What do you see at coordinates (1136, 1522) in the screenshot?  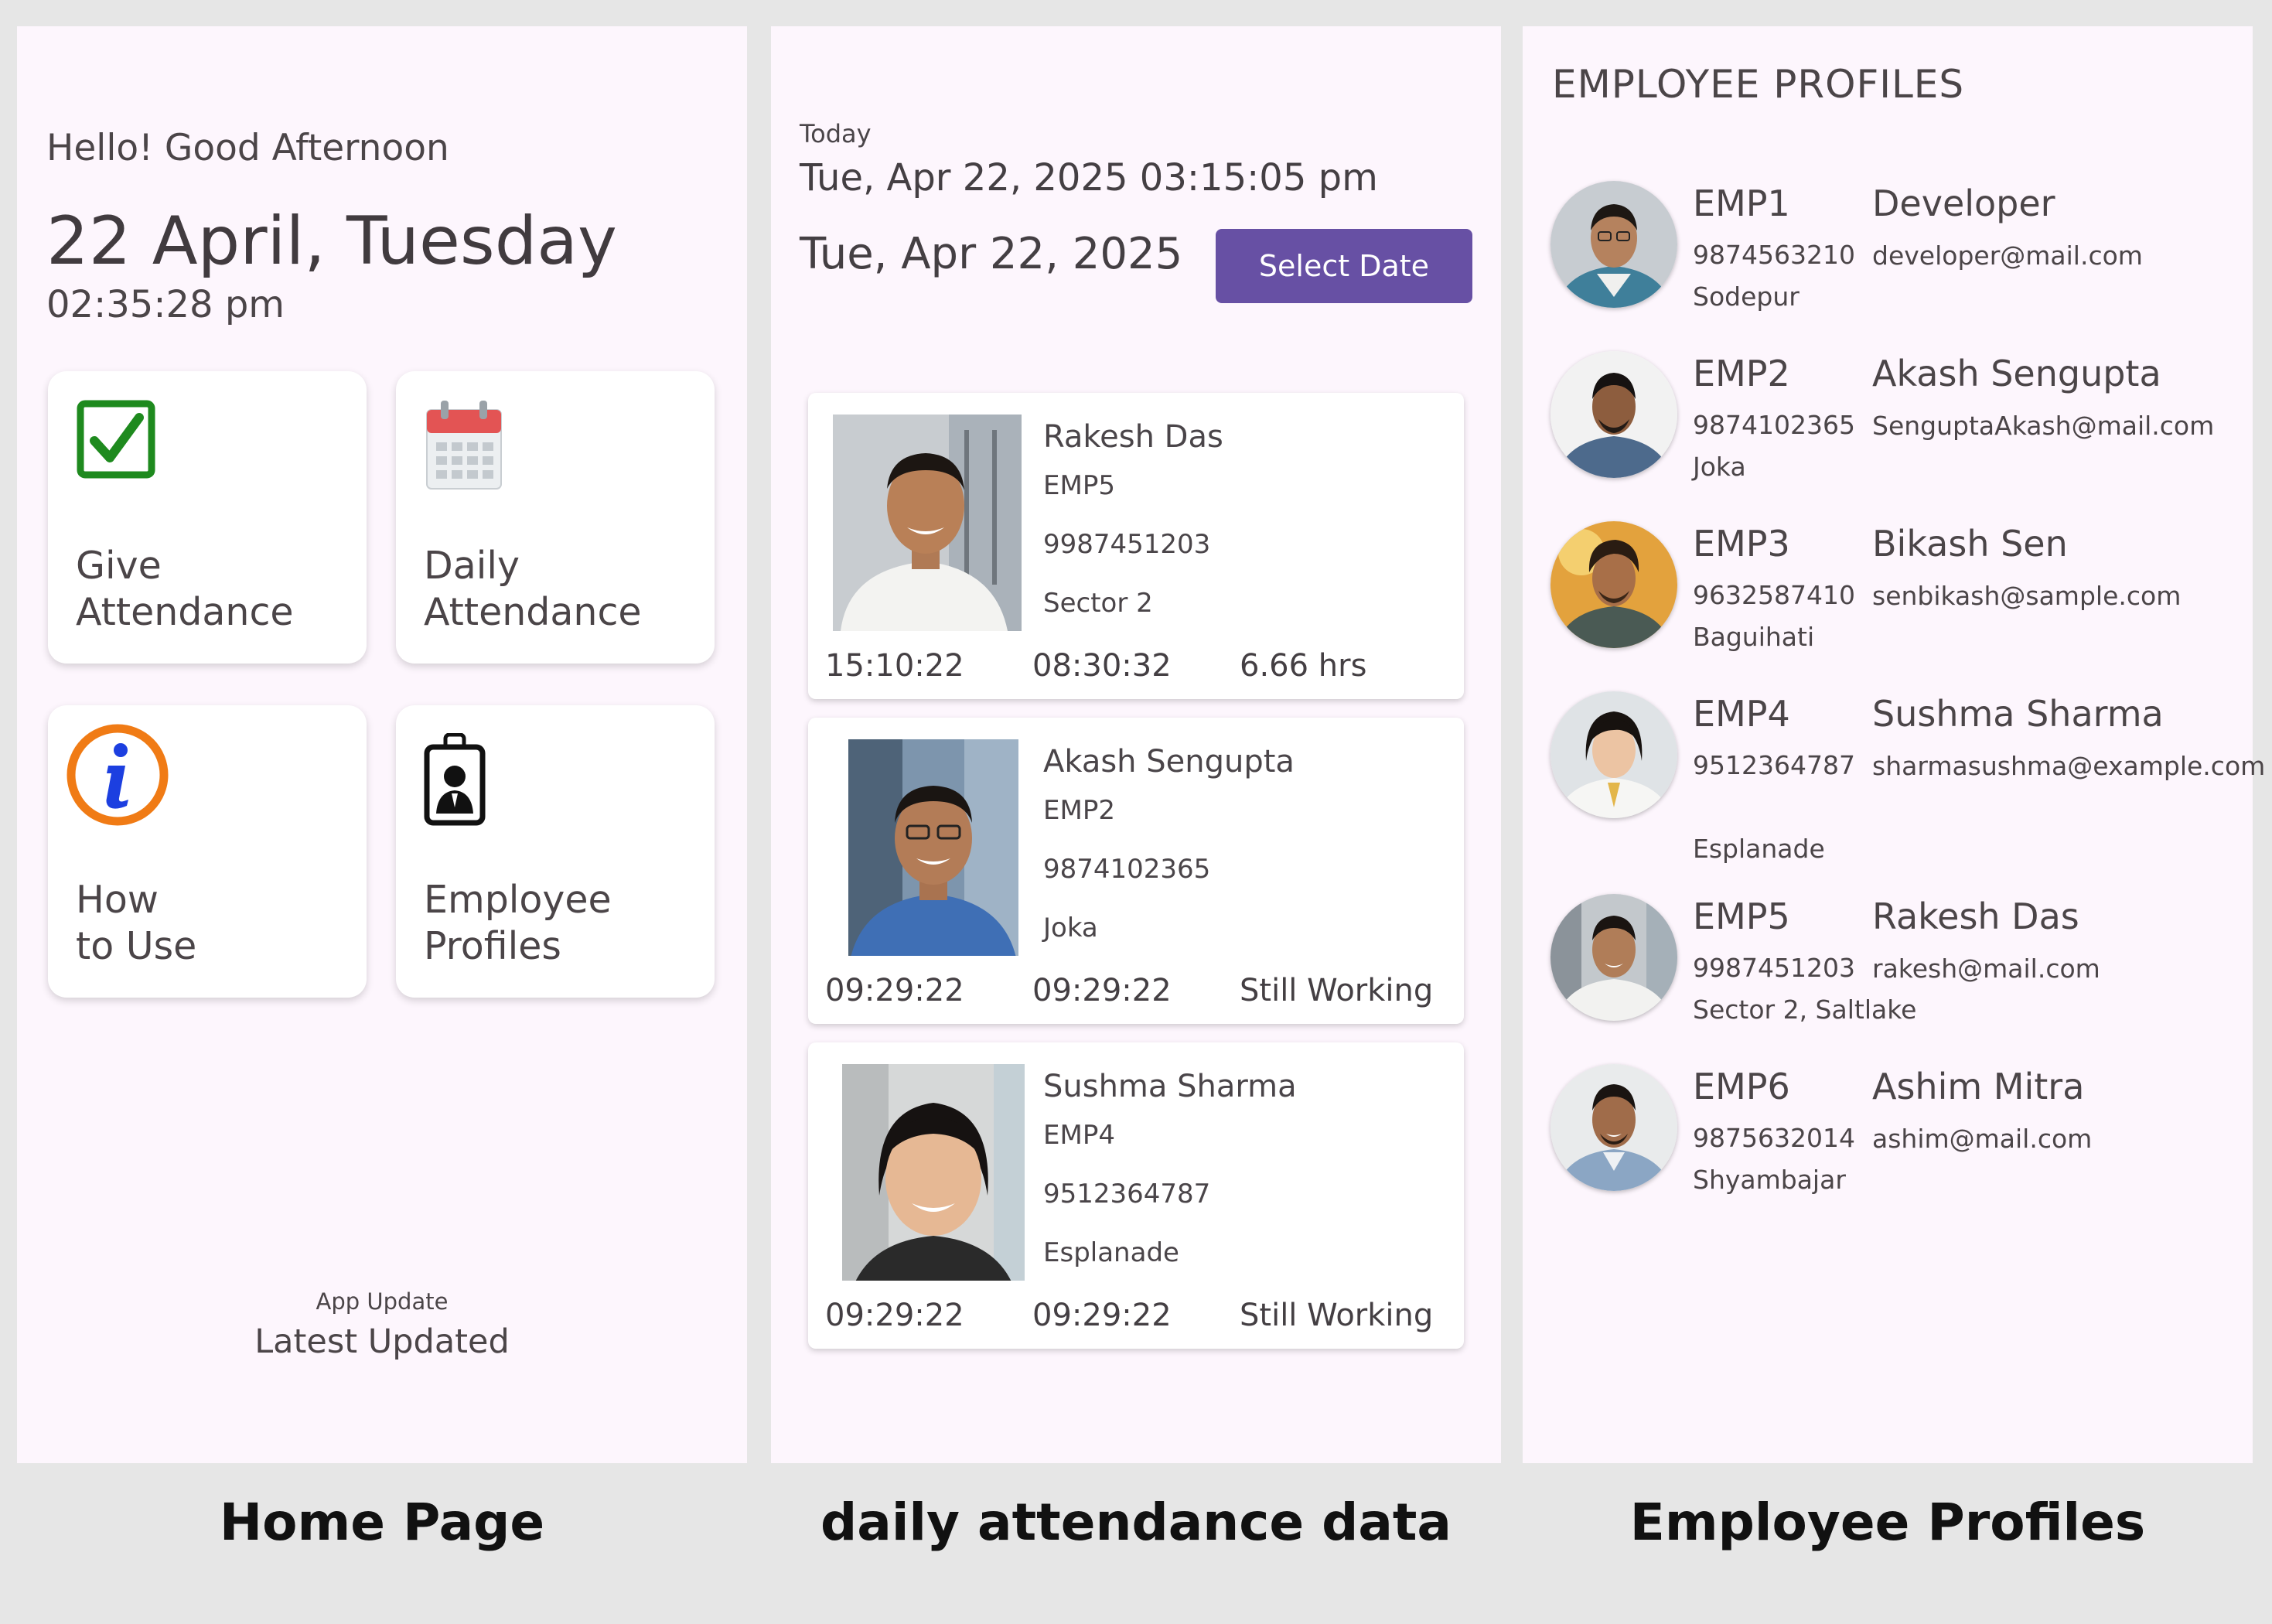 I see `daily-attendance-caption: daily attendance data` at bounding box center [1136, 1522].